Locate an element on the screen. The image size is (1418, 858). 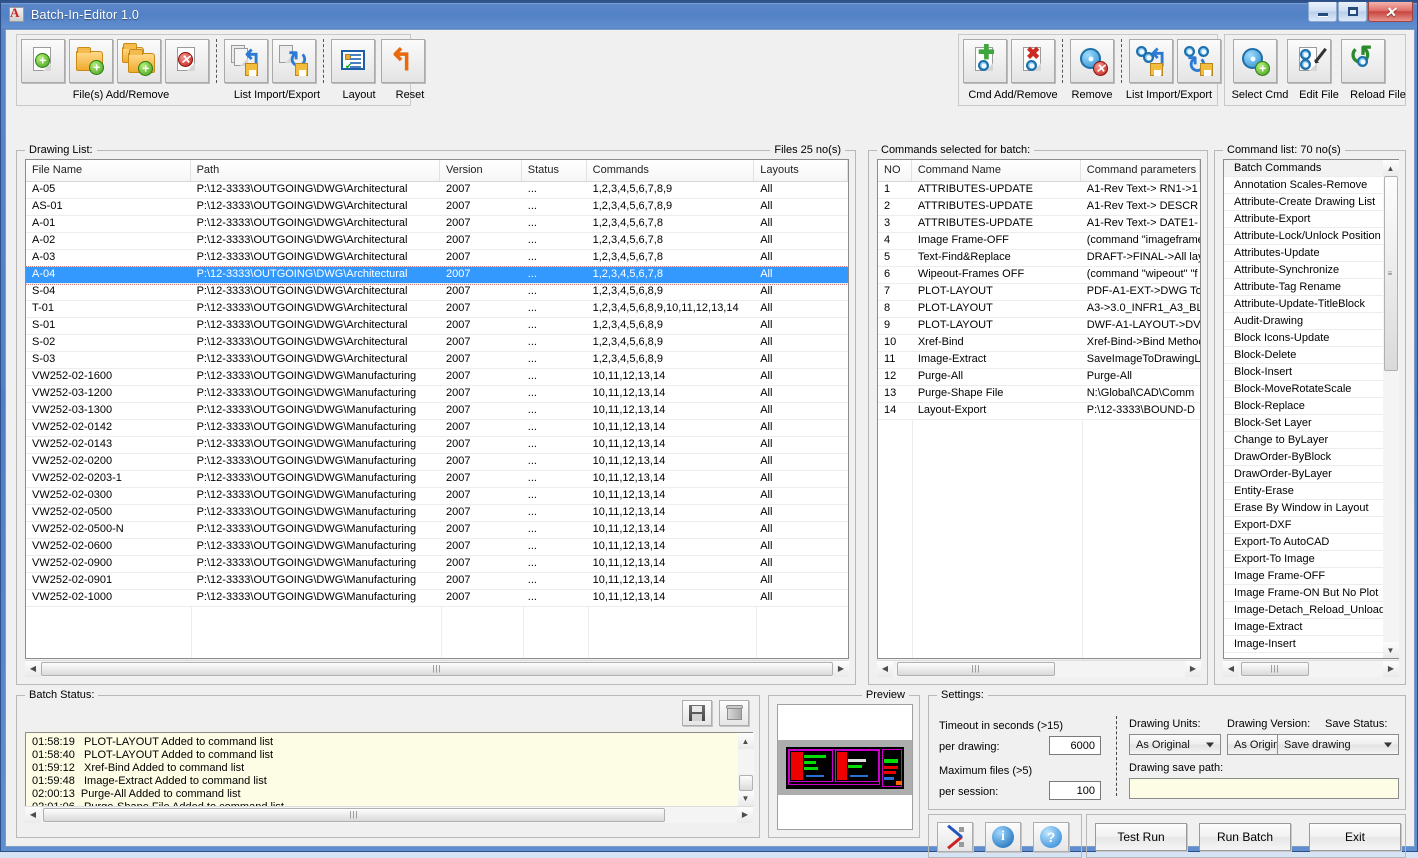
list-item: Attributes-Update is located at coordinates (1311, 253).